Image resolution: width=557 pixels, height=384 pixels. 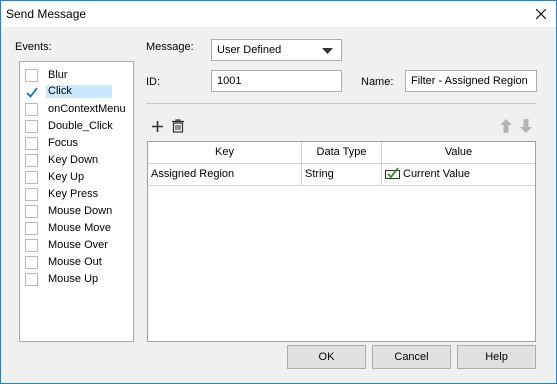 I want to click on cell-data-type: String, so click(x=342, y=175).